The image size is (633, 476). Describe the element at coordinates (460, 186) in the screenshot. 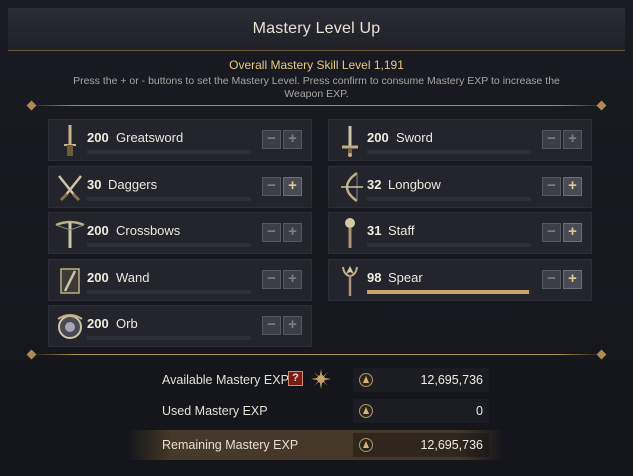

I see `weapon-row-longbow: 32 Longbow − +` at that location.